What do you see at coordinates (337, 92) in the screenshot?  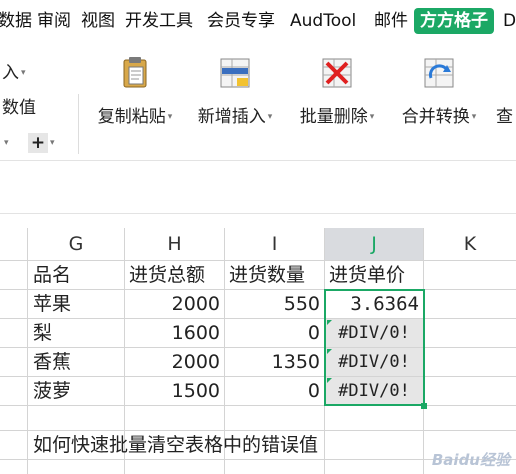 I see `batch-delete-button: 批量删除 ▾` at bounding box center [337, 92].